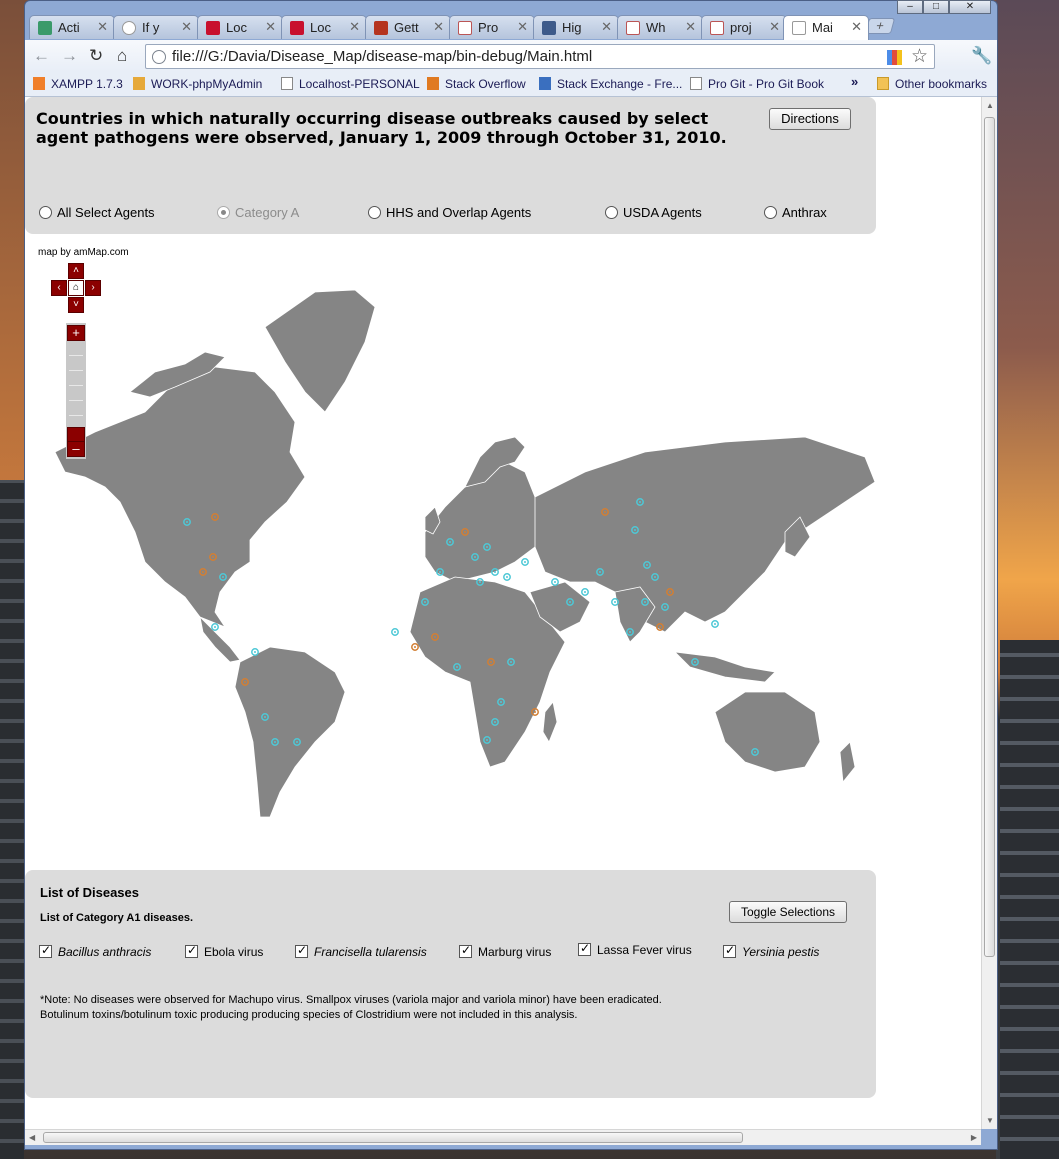 The image size is (1059, 1159). I want to click on checkbox-marburg-virus: Marburg virus, so click(505, 951).